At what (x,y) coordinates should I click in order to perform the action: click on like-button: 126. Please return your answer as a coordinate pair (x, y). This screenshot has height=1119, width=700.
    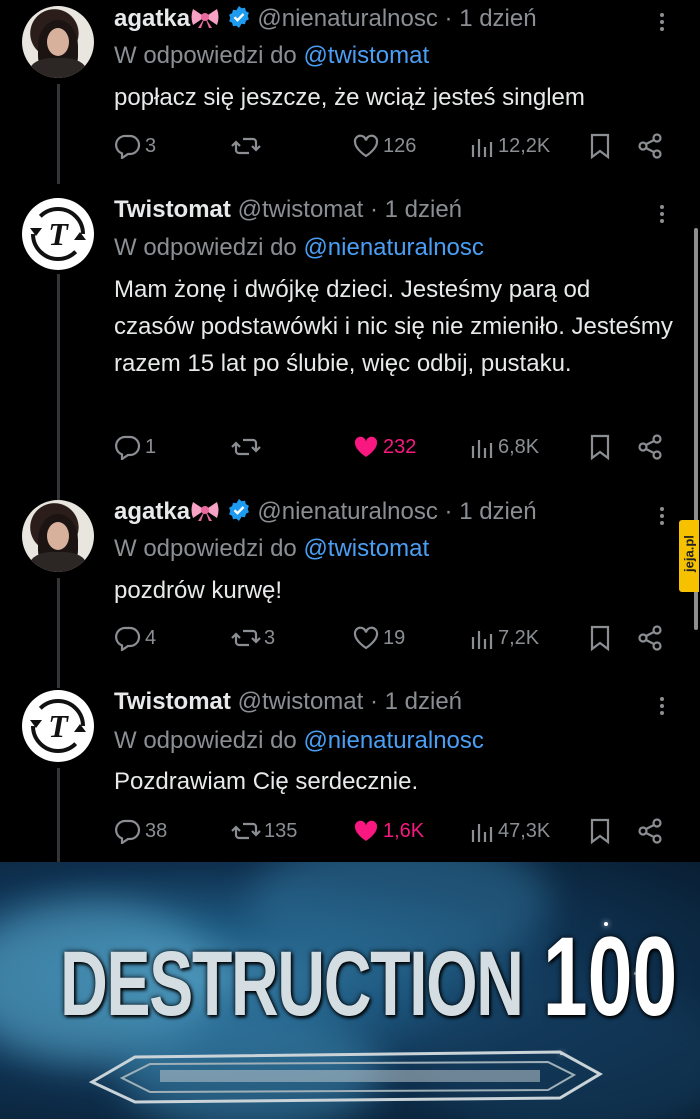
    Looking at the image, I should click on (384, 146).